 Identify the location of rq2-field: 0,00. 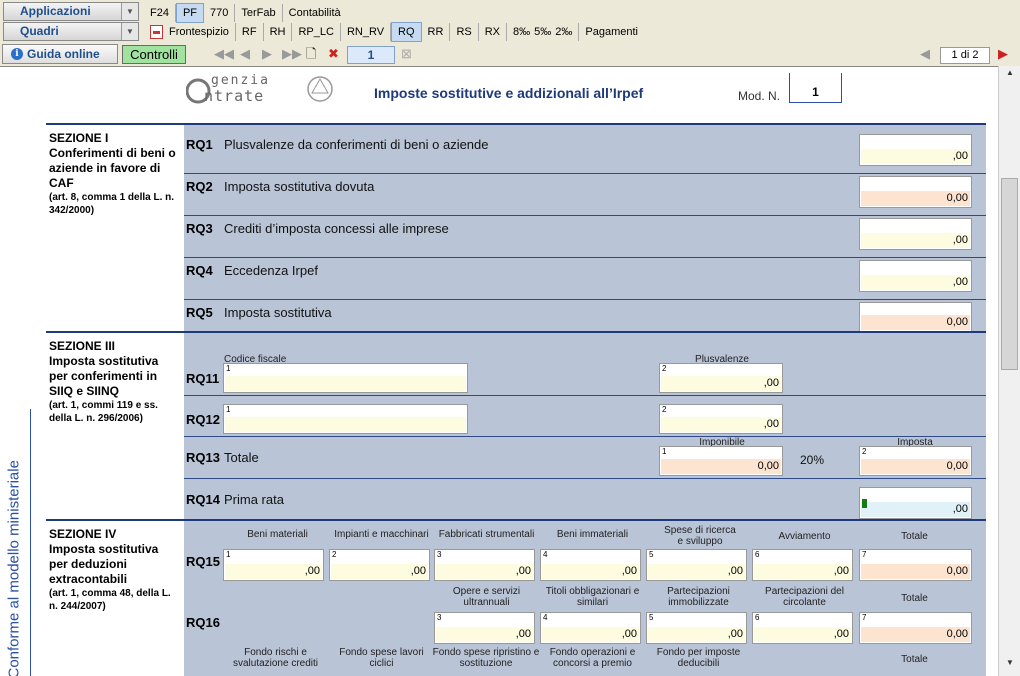
(915, 192).